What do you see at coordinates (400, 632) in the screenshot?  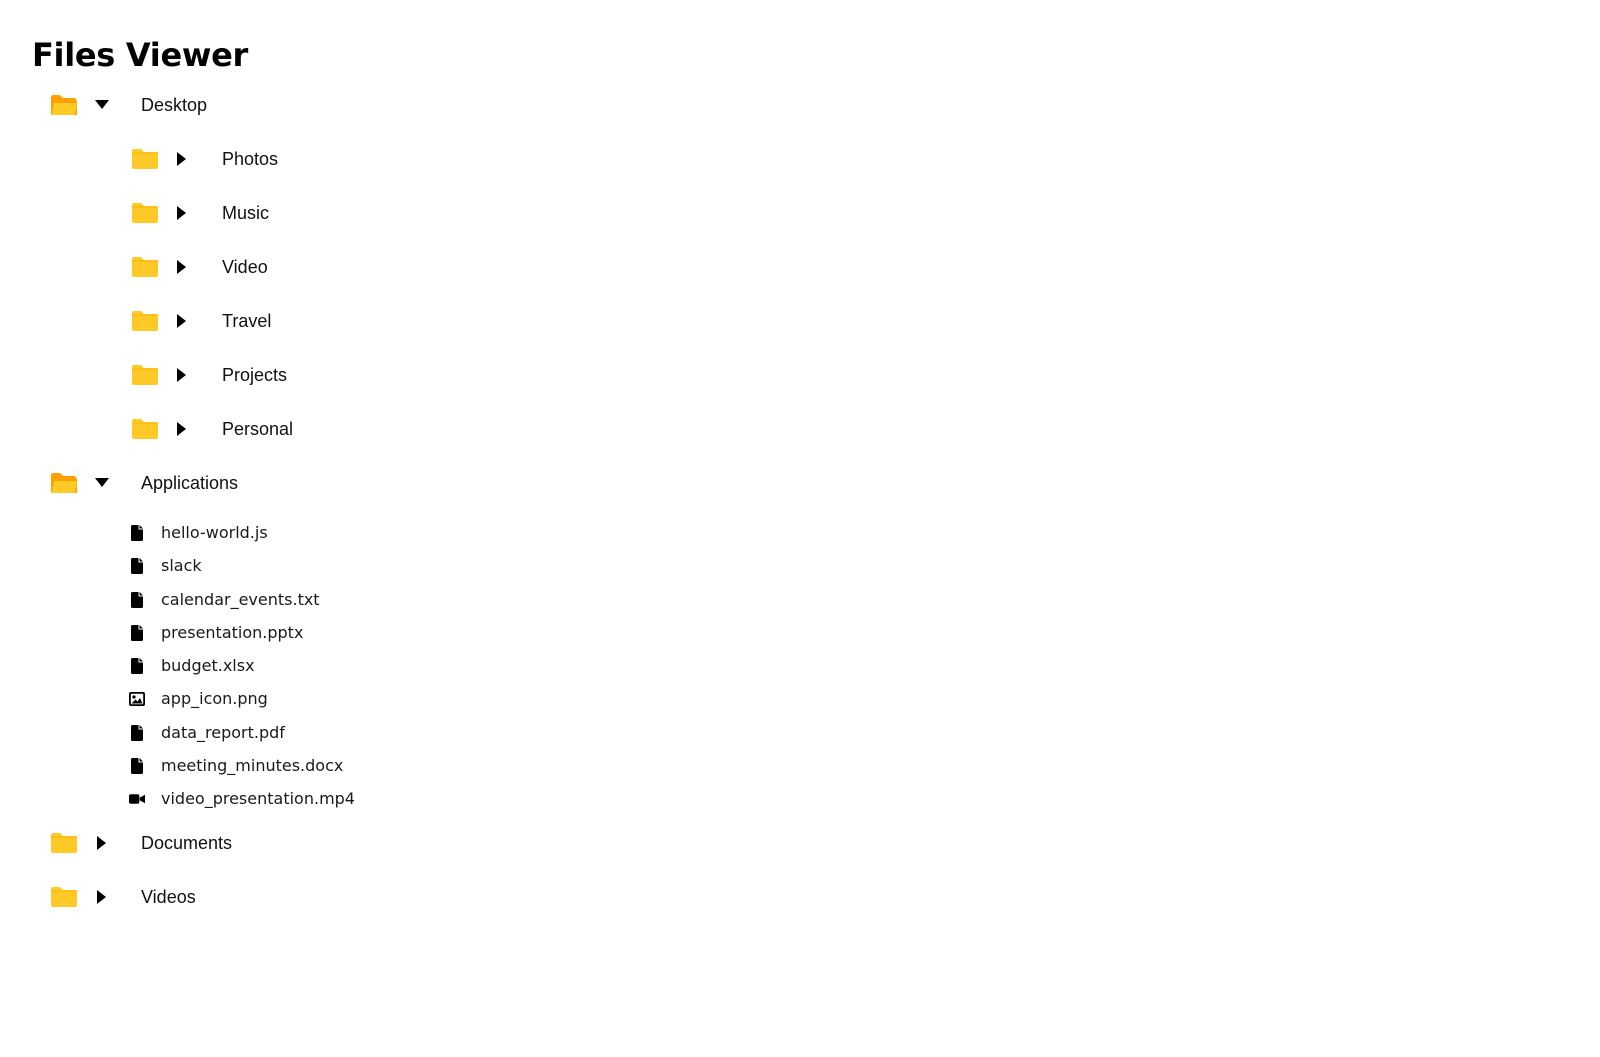 I see `file-item: presentation.pptx` at bounding box center [400, 632].